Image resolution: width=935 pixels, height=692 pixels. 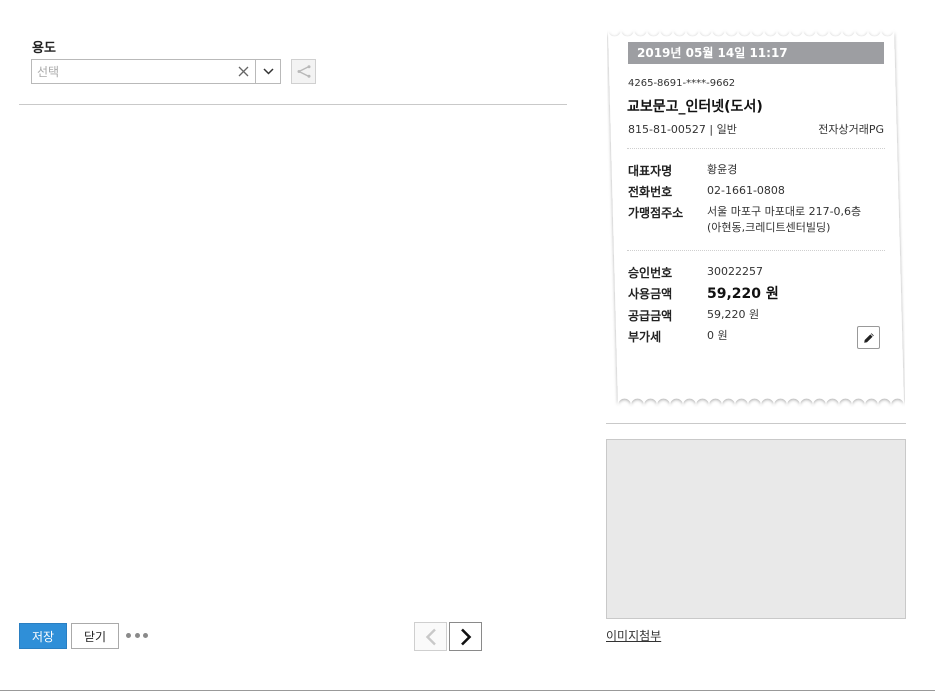 I want to click on card-number: 4265-8691-****-9662, so click(x=682, y=83).